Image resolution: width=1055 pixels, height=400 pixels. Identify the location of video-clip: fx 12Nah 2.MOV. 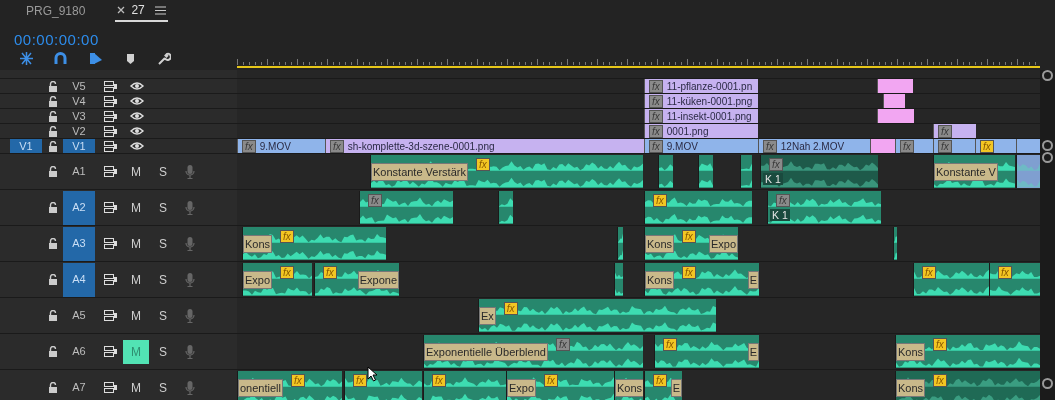
(814, 146).